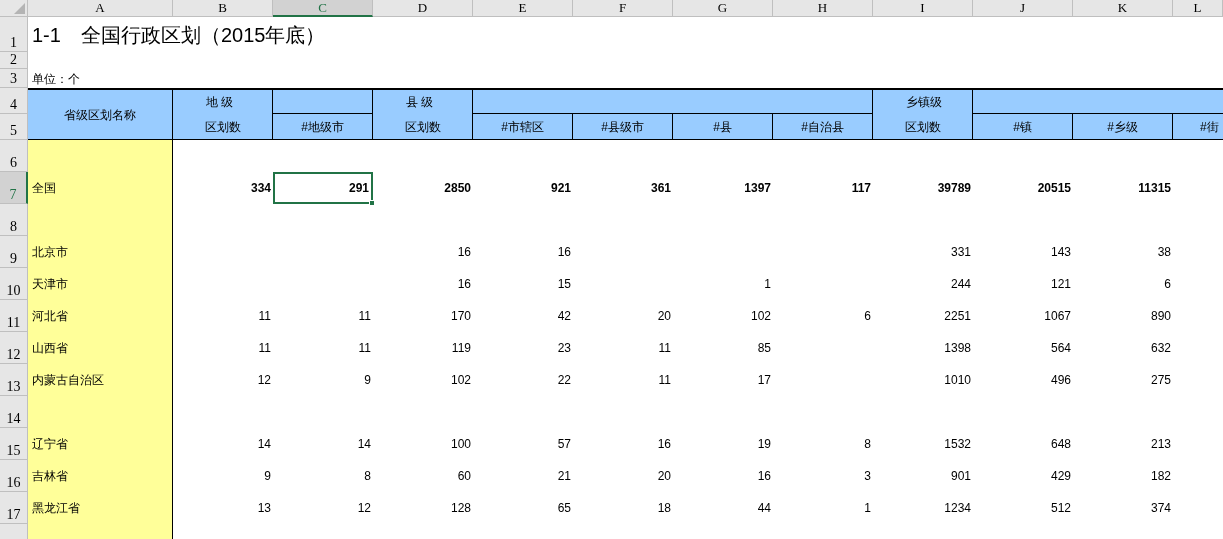 Image resolution: width=1223 pixels, height=539 pixels. What do you see at coordinates (14, 316) in the screenshot?
I see `row-header: 11` at bounding box center [14, 316].